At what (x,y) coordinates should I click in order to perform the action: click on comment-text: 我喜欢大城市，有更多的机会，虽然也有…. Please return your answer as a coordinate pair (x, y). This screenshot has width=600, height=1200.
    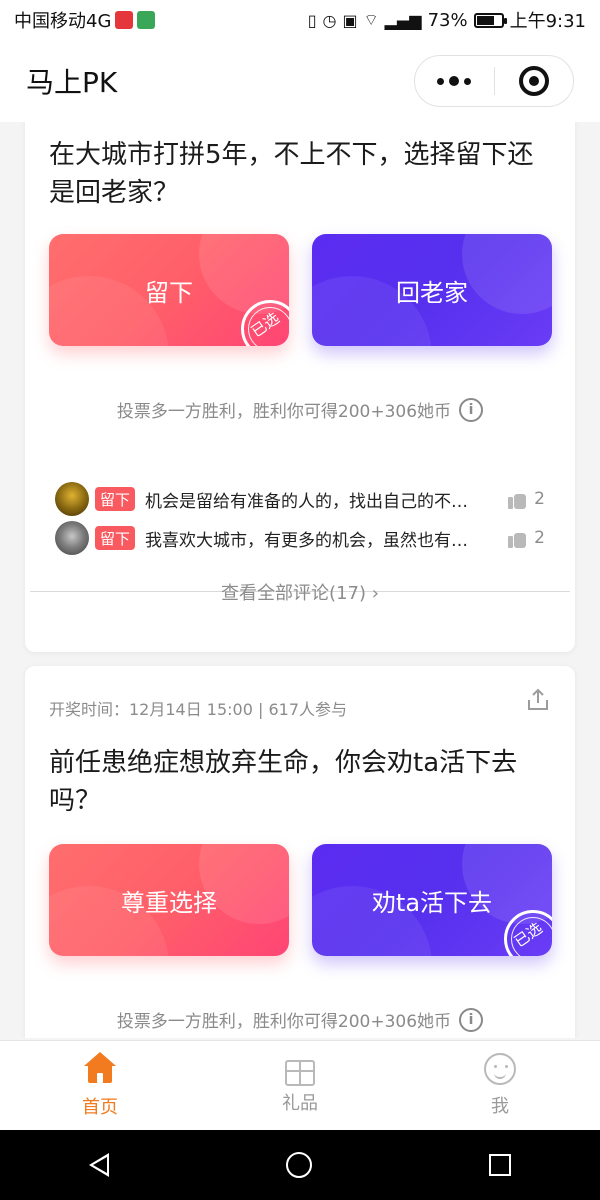
    Looking at the image, I should click on (307, 540).